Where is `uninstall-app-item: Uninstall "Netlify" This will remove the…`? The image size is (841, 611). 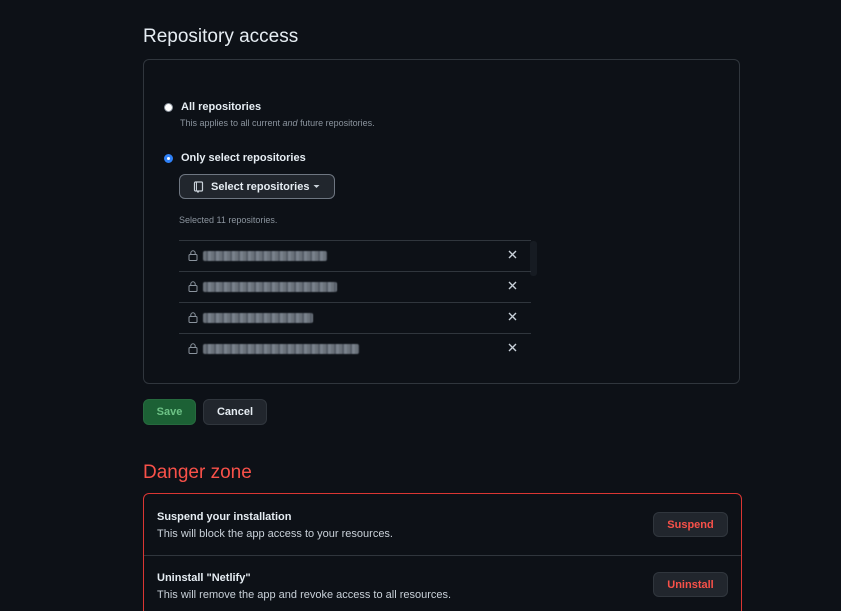
uninstall-app-item: Uninstall "Netlify" This will remove the… is located at coordinates (442, 583).